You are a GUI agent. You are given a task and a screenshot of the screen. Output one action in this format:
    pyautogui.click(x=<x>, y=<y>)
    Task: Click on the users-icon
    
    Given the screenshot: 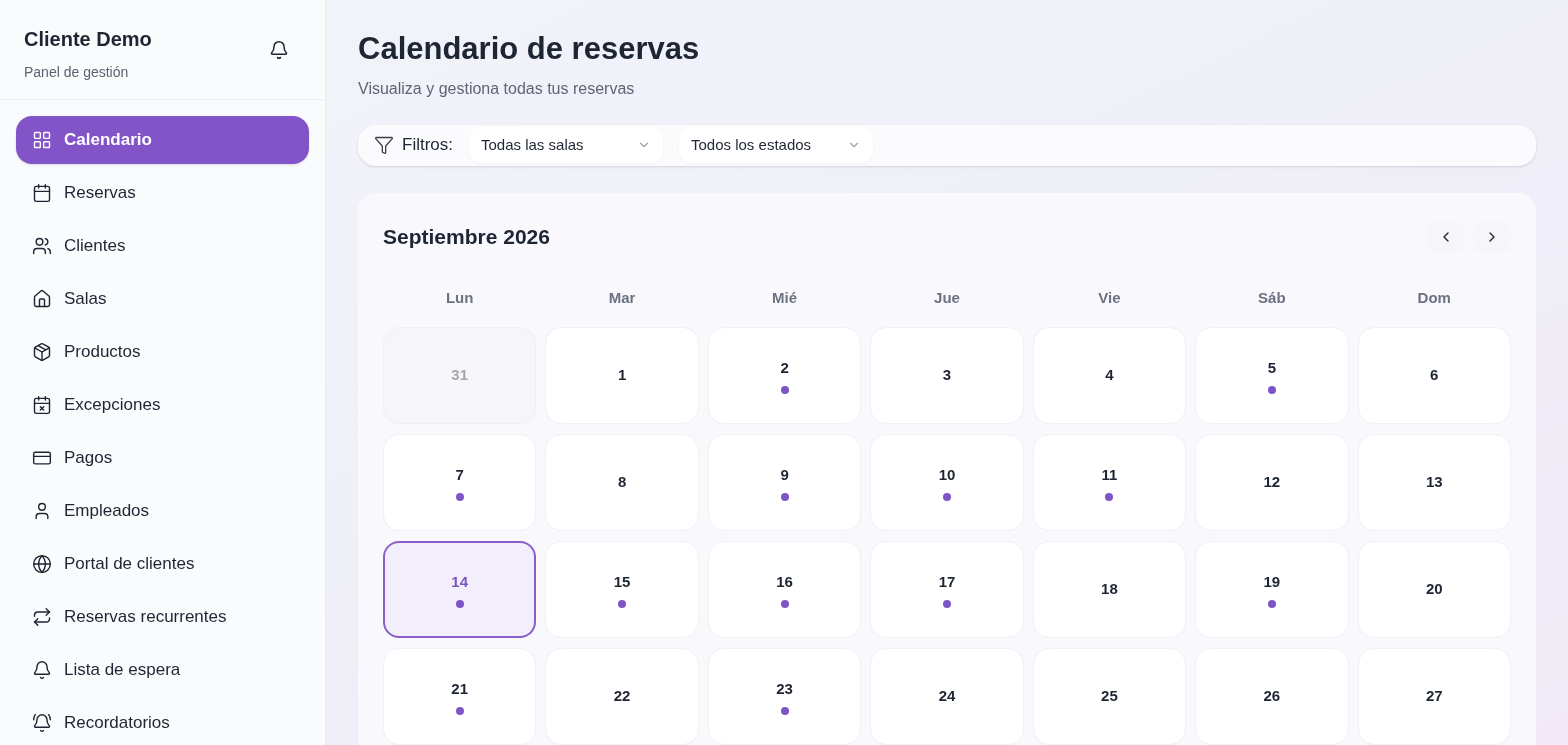 What is the action you would take?
    pyautogui.click(x=42, y=246)
    